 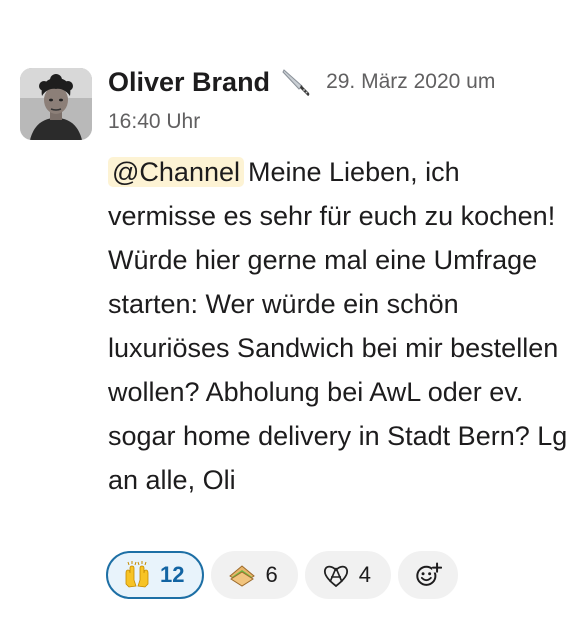 I want to click on timestamp: 29. März 2020 um, so click(x=410, y=82).